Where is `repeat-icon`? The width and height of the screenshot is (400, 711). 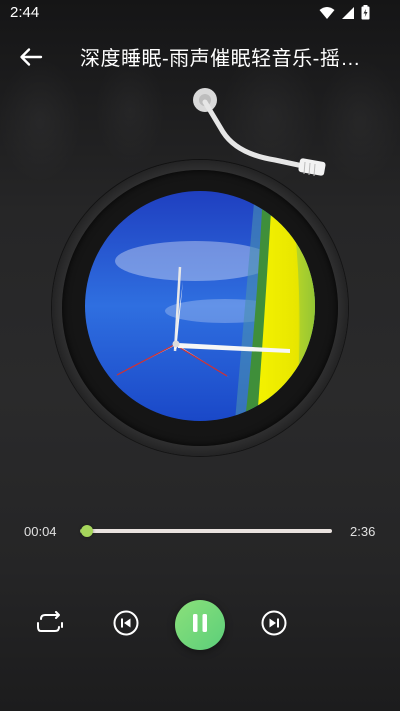 repeat-icon is located at coordinates (50, 625).